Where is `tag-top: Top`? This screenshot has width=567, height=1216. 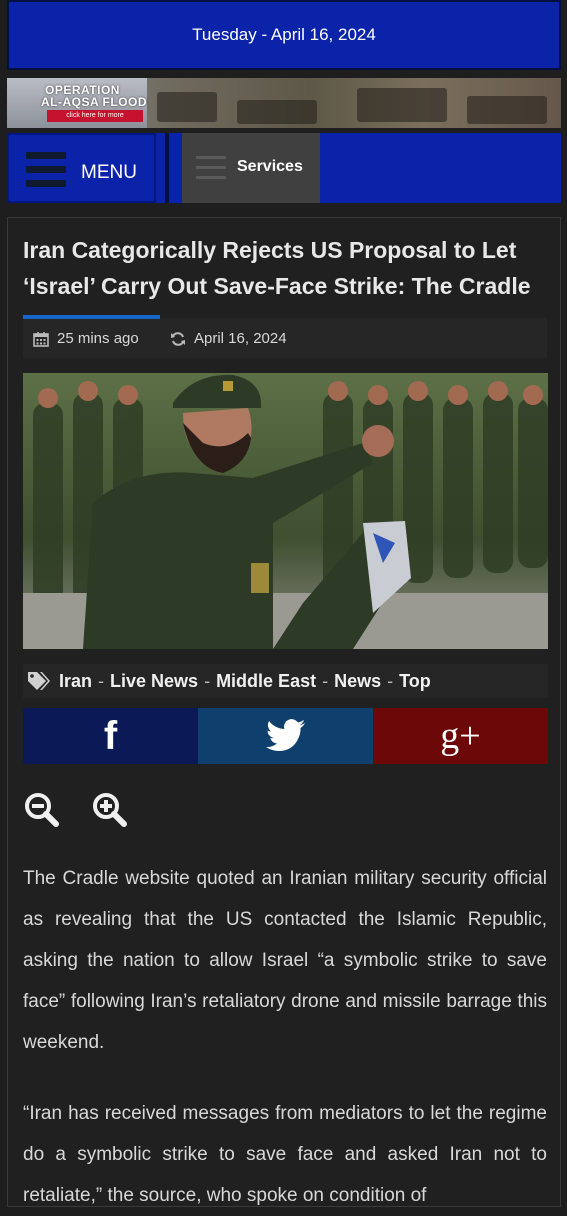 tag-top: Top is located at coordinates (415, 681).